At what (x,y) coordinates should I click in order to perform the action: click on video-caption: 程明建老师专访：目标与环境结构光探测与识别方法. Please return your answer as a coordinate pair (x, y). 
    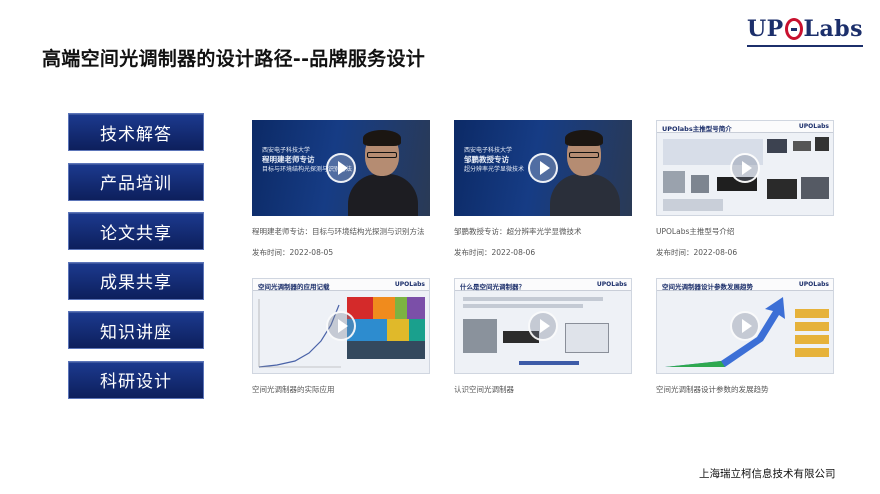
    Looking at the image, I should click on (341, 231).